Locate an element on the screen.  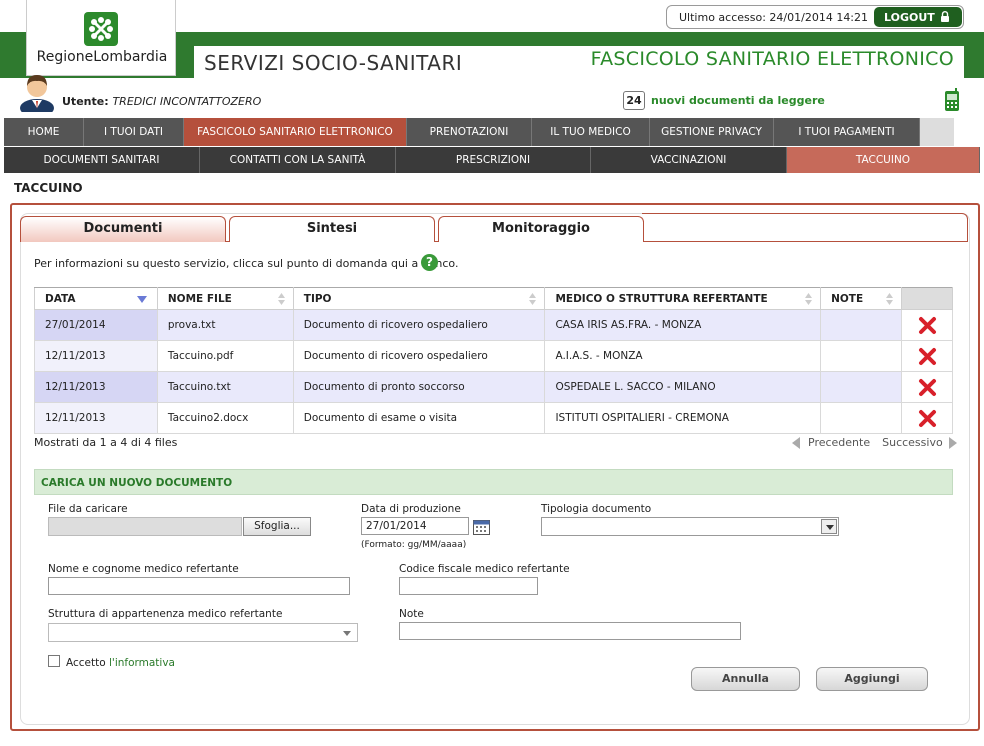
user-avatar-icon is located at coordinates (37, 93).